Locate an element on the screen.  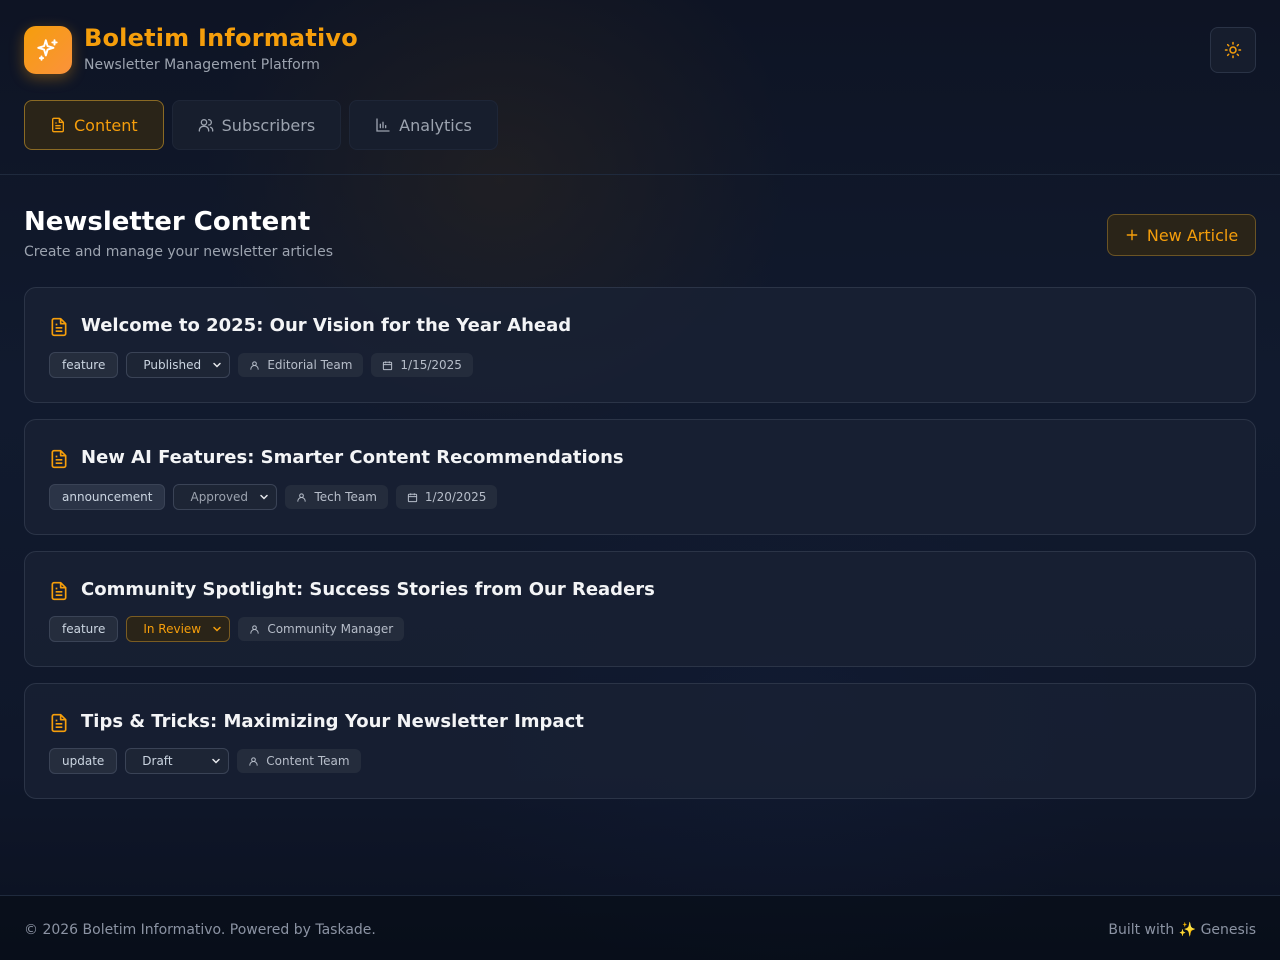
author-name: Tech Team is located at coordinates (345, 497).